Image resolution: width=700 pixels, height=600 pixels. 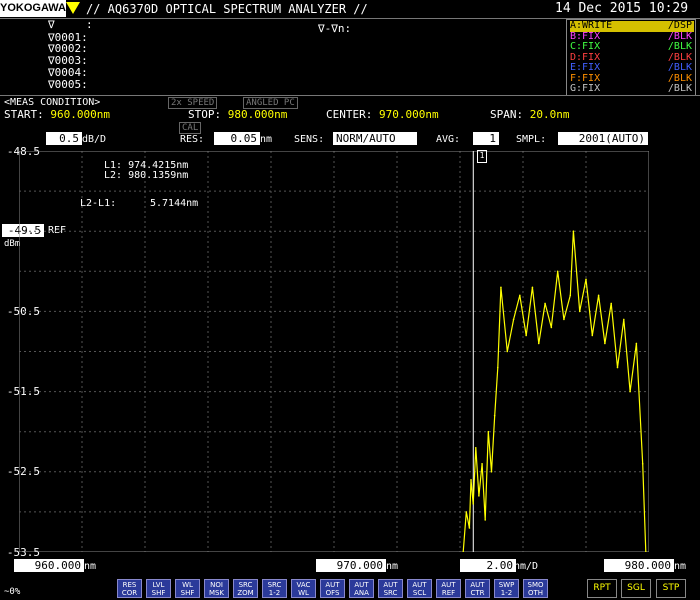 I want to click on softkey-lvl-shf: LVL SHF, so click(x=158, y=588).